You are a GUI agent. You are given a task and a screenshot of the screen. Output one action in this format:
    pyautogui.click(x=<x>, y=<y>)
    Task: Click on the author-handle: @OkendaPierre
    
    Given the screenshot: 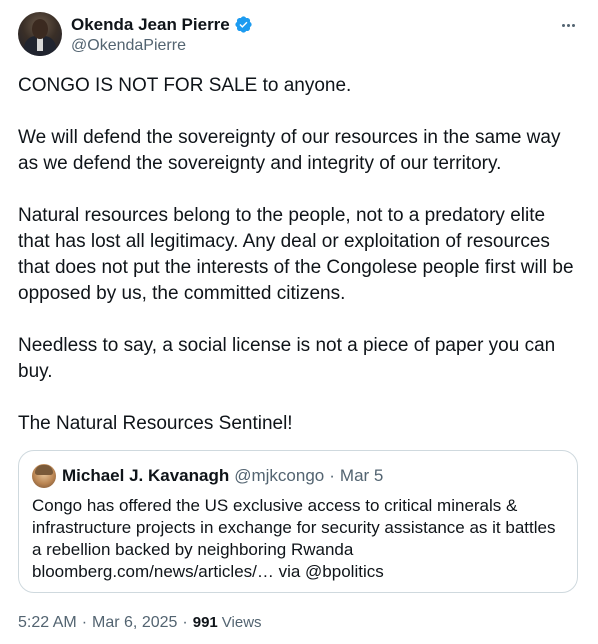 What is the action you would take?
    pyautogui.click(x=162, y=46)
    